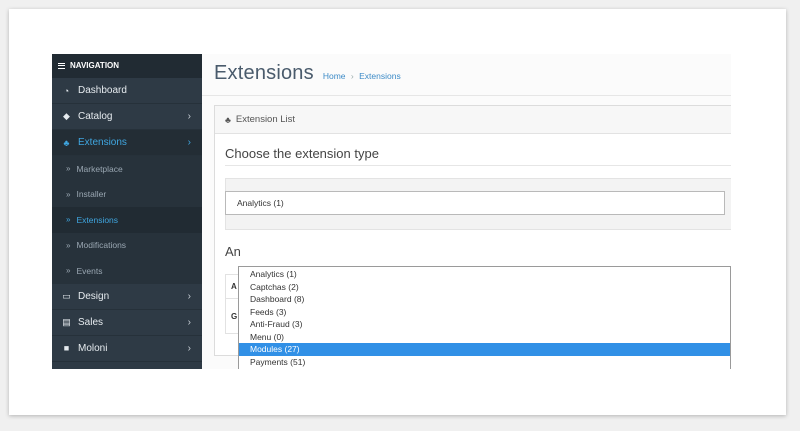  I want to click on sidebar-item-label: Sales, so click(91, 322).